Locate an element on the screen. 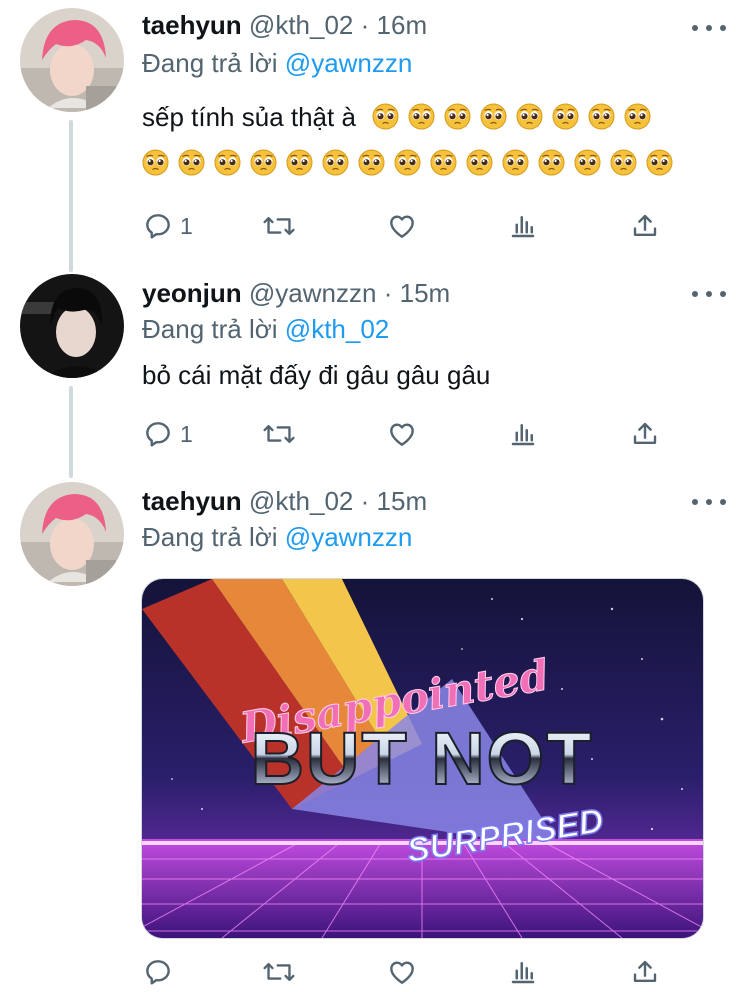 This screenshot has height=992, width=750. tweet-header: taehyun @kth_02 · 16m is located at coordinates (284, 25).